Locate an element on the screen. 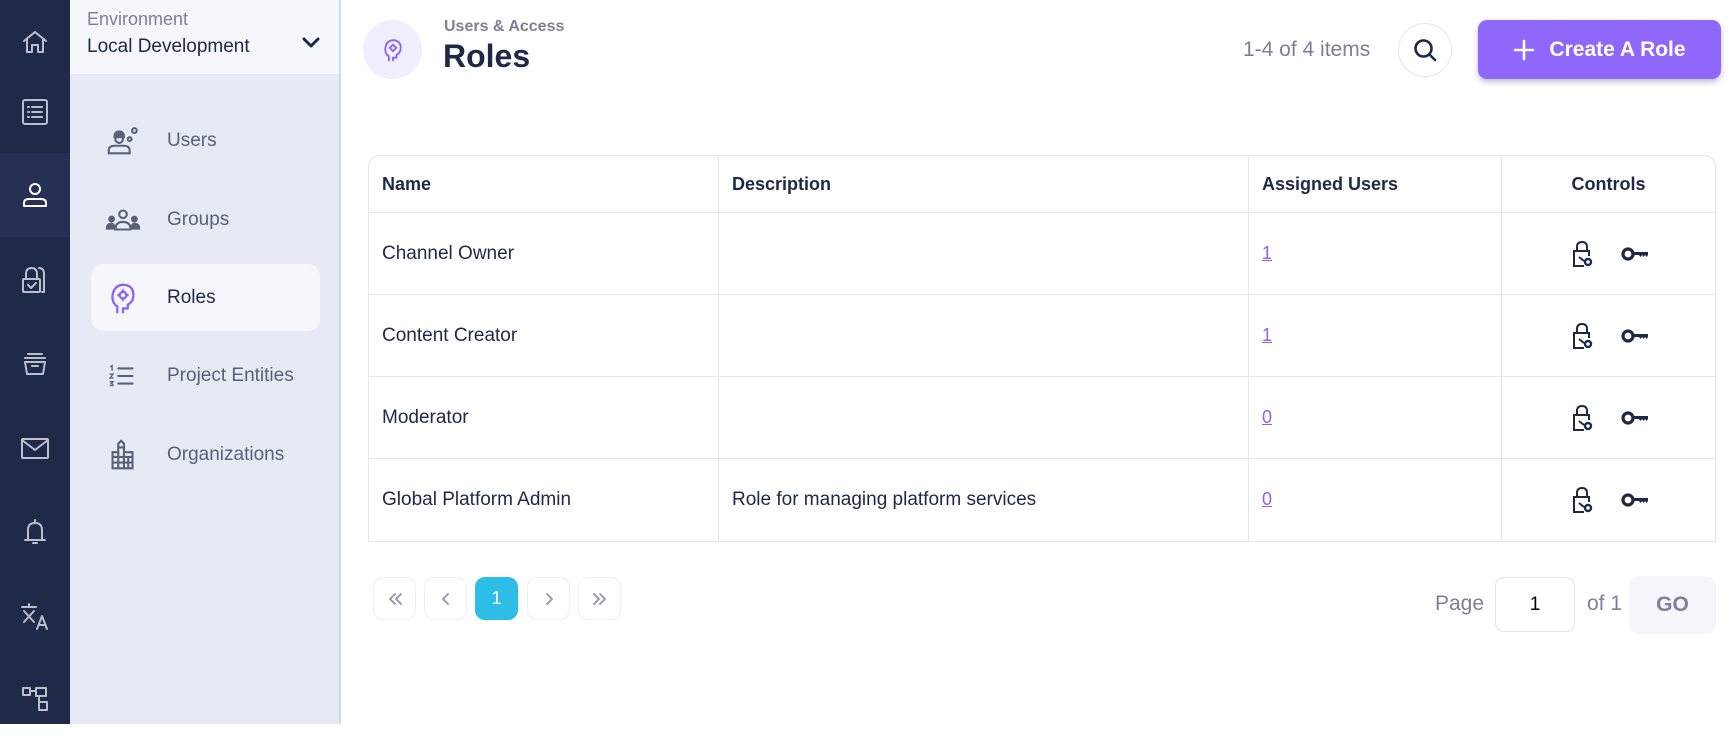  numbered-list-icon is located at coordinates (123, 376).